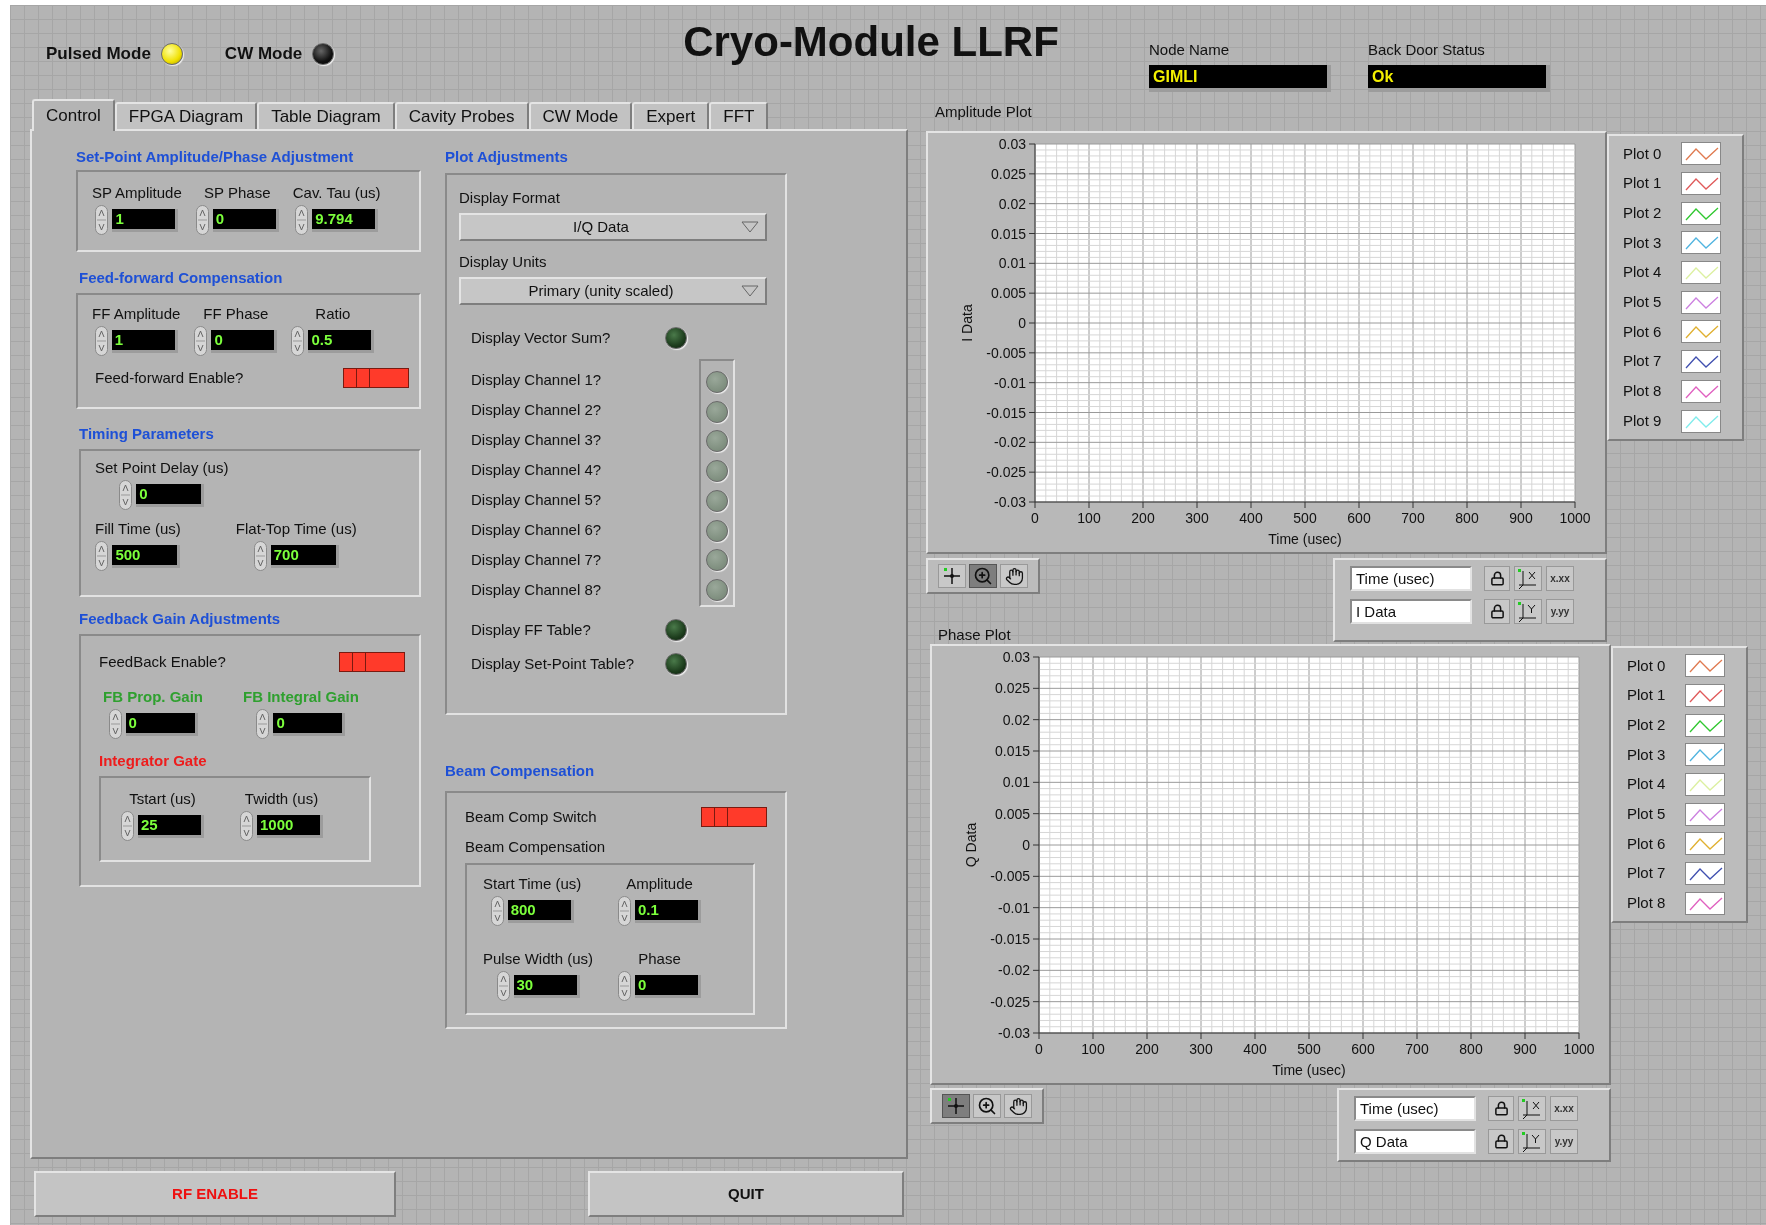  What do you see at coordinates (540, 911) in the screenshot?
I see `numeric-field: 800` at bounding box center [540, 911].